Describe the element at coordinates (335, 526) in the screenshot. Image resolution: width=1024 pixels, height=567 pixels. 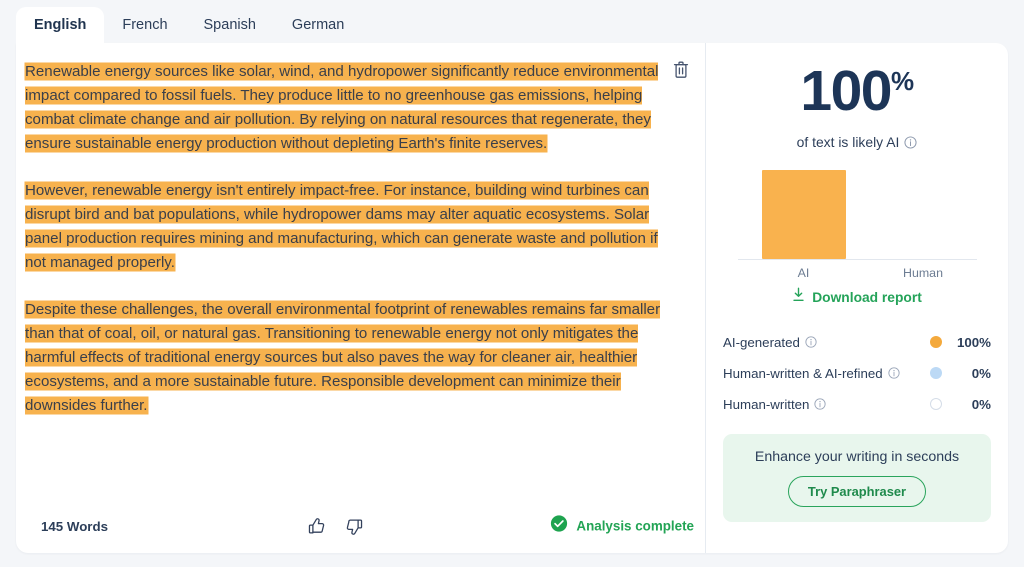
I see `feedback-controls` at that location.